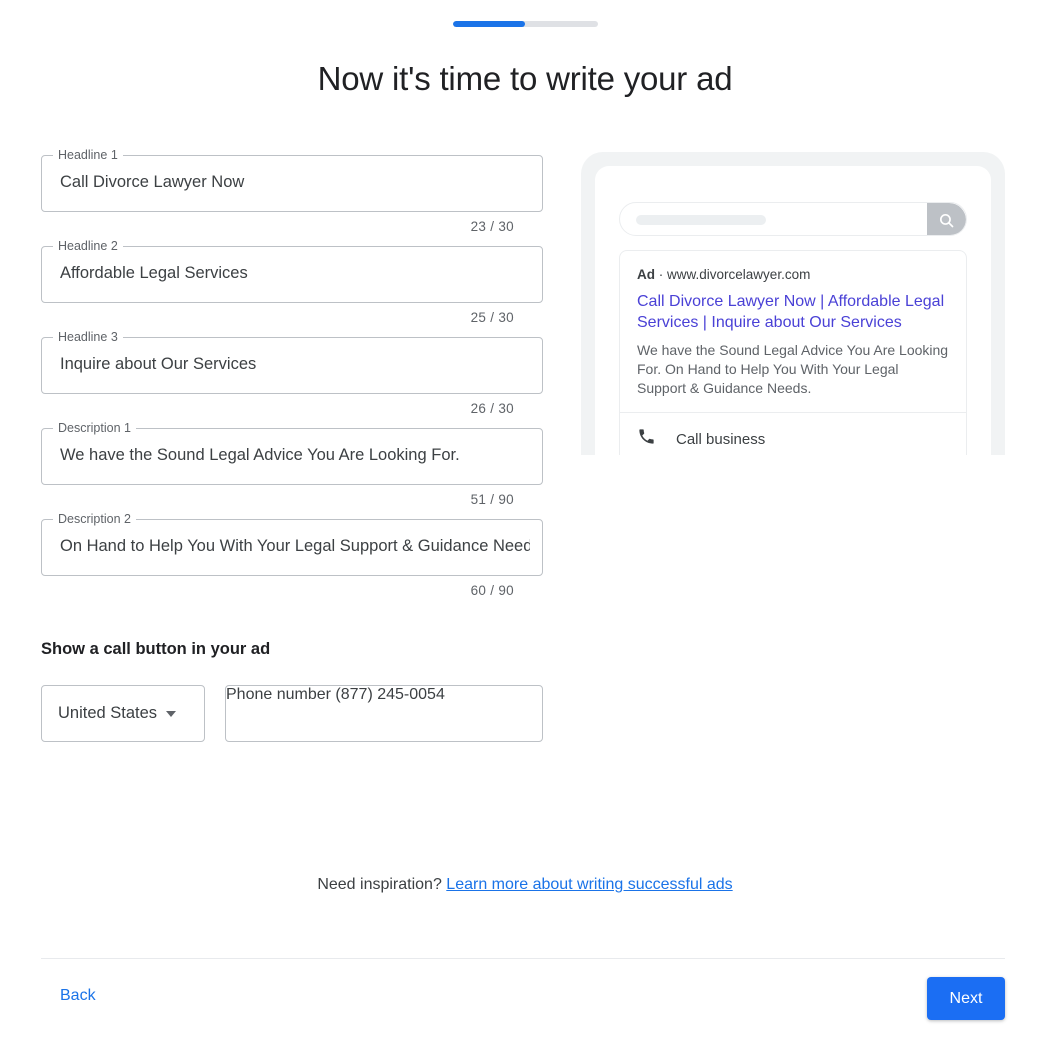 This screenshot has height=1037, width=1050. I want to click on headline-2-label: Headline 2, so click(88, 246).